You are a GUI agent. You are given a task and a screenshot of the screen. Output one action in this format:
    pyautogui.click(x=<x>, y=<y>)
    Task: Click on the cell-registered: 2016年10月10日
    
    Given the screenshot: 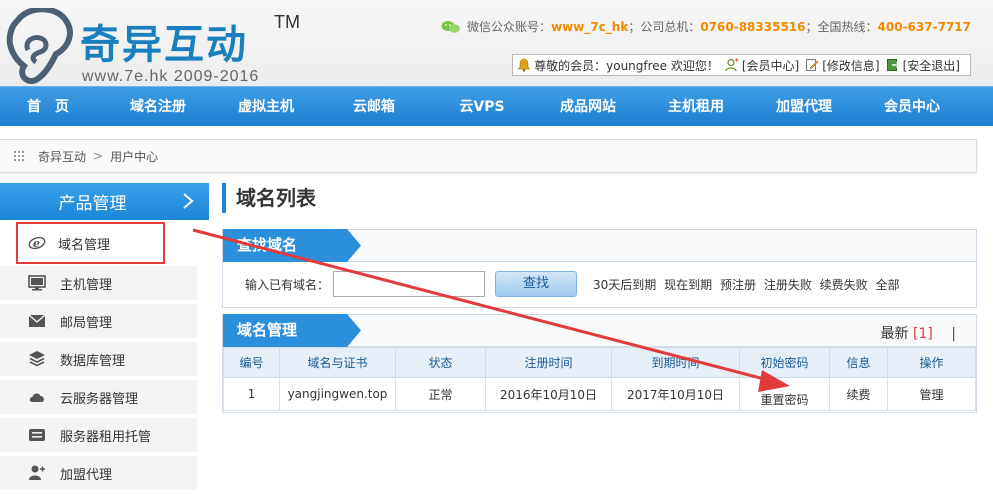 What is the action you would take?
    pyautogui.click(x=548, y=394)
    